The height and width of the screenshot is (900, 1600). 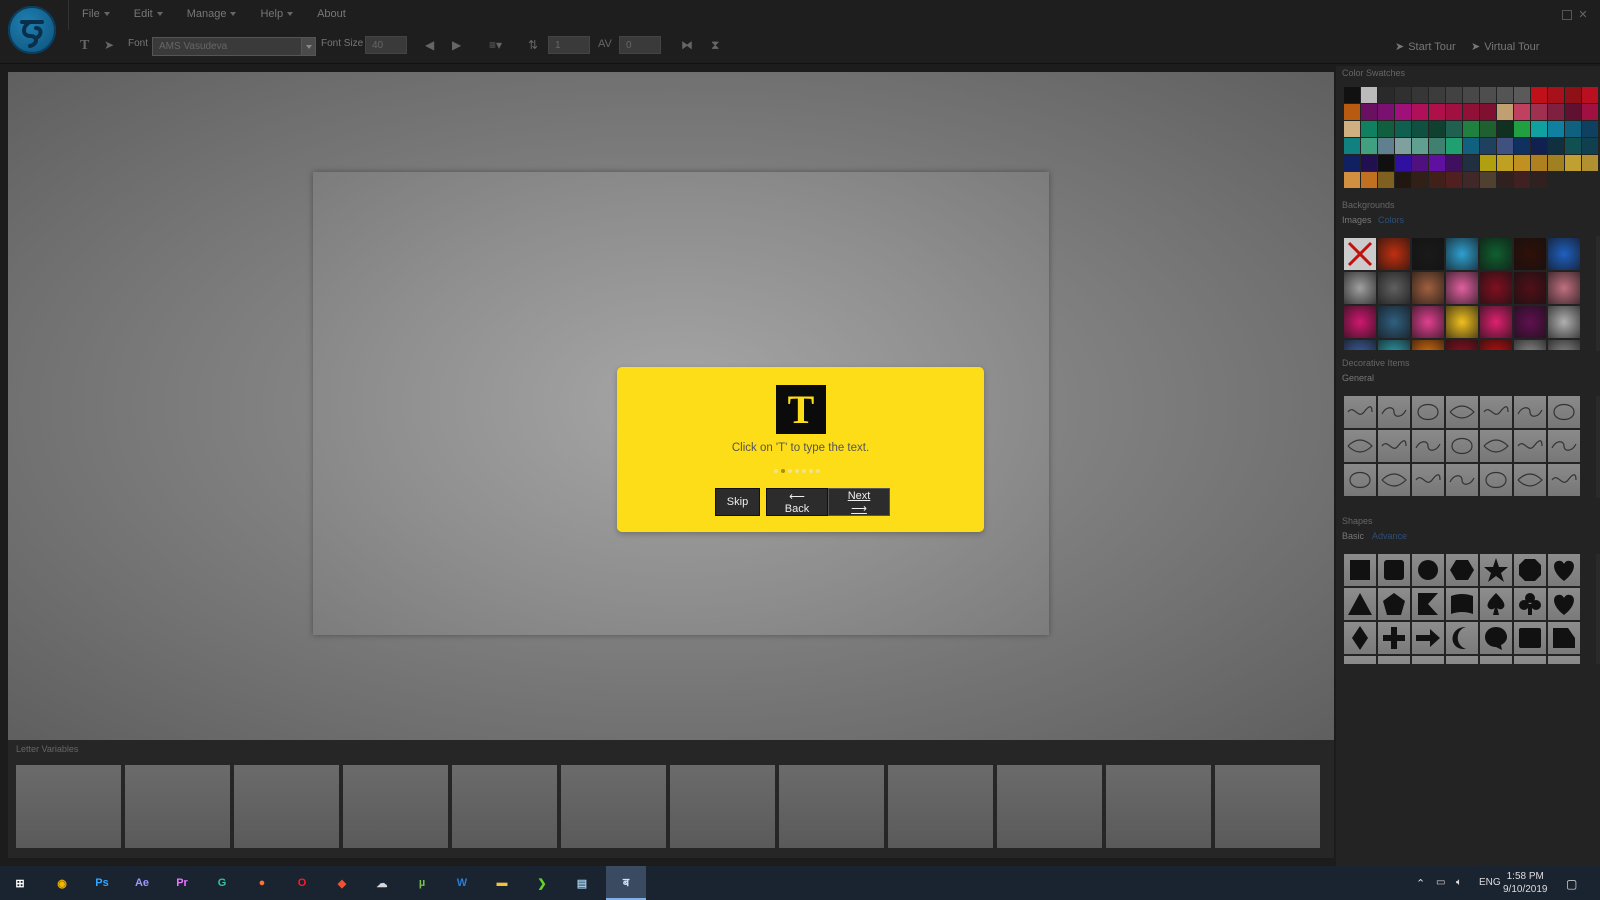 What do you see at coordinates (1530, 288) in the screenshot?
I see `background-thumb-maroon` at bounding box center [1530, 288].